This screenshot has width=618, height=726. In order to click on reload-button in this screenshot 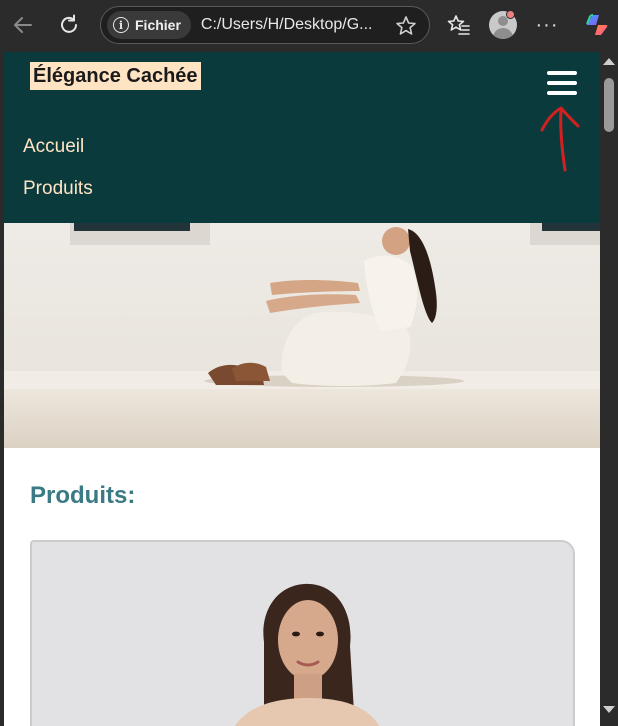, I will do `click(69, 25)`.